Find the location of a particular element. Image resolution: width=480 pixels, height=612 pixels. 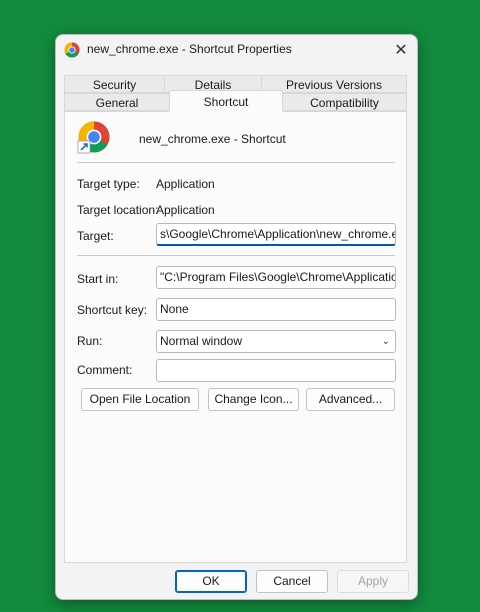

chrome-icon is located at coordinates (72, 50).